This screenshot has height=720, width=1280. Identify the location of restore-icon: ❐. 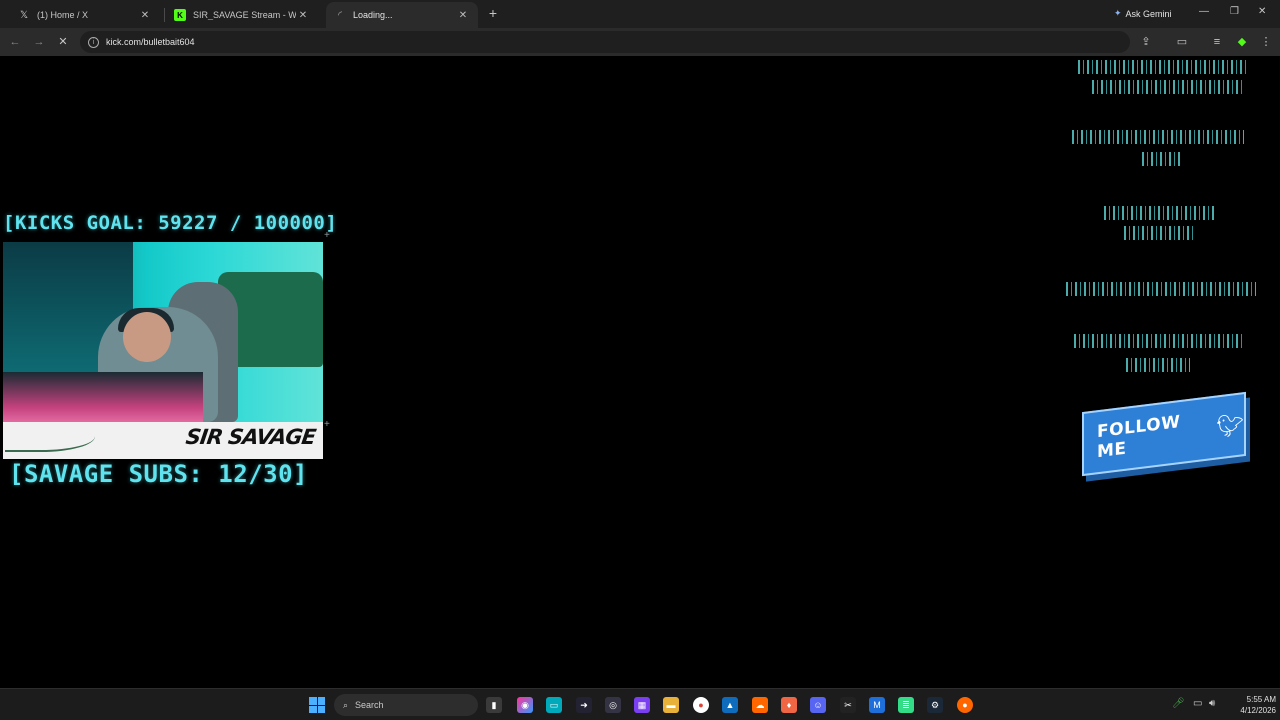
(1234, 11).